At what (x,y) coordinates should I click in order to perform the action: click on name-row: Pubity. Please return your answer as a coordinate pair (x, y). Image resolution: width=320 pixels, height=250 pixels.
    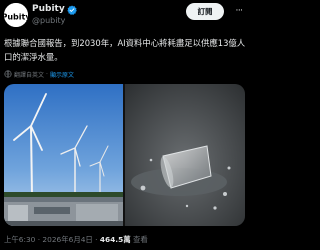
    Looking at the image, I should click on (54, 9).